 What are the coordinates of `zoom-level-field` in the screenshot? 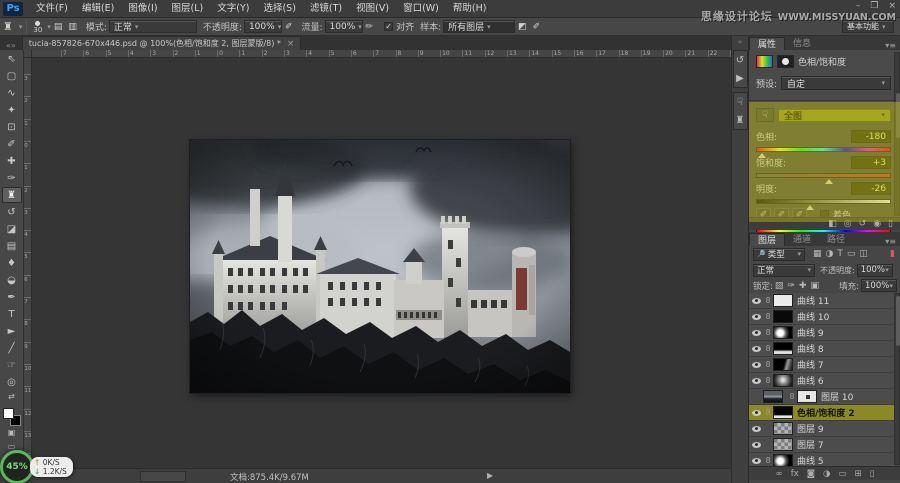 It's located at (163, 476).